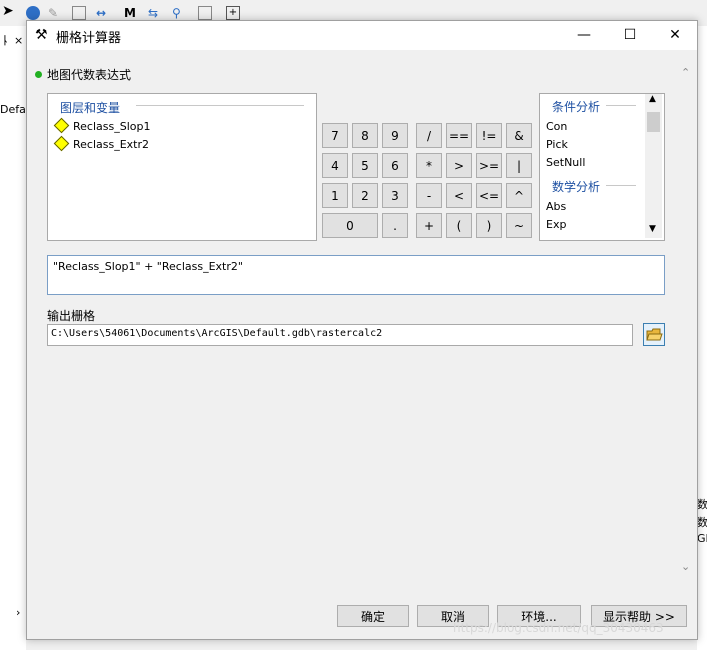 The image size is (707, 650). What do you see at coordinates (395, 135) in the screenshot?
I see `key-9: 9` at bounding box center [395, 135].